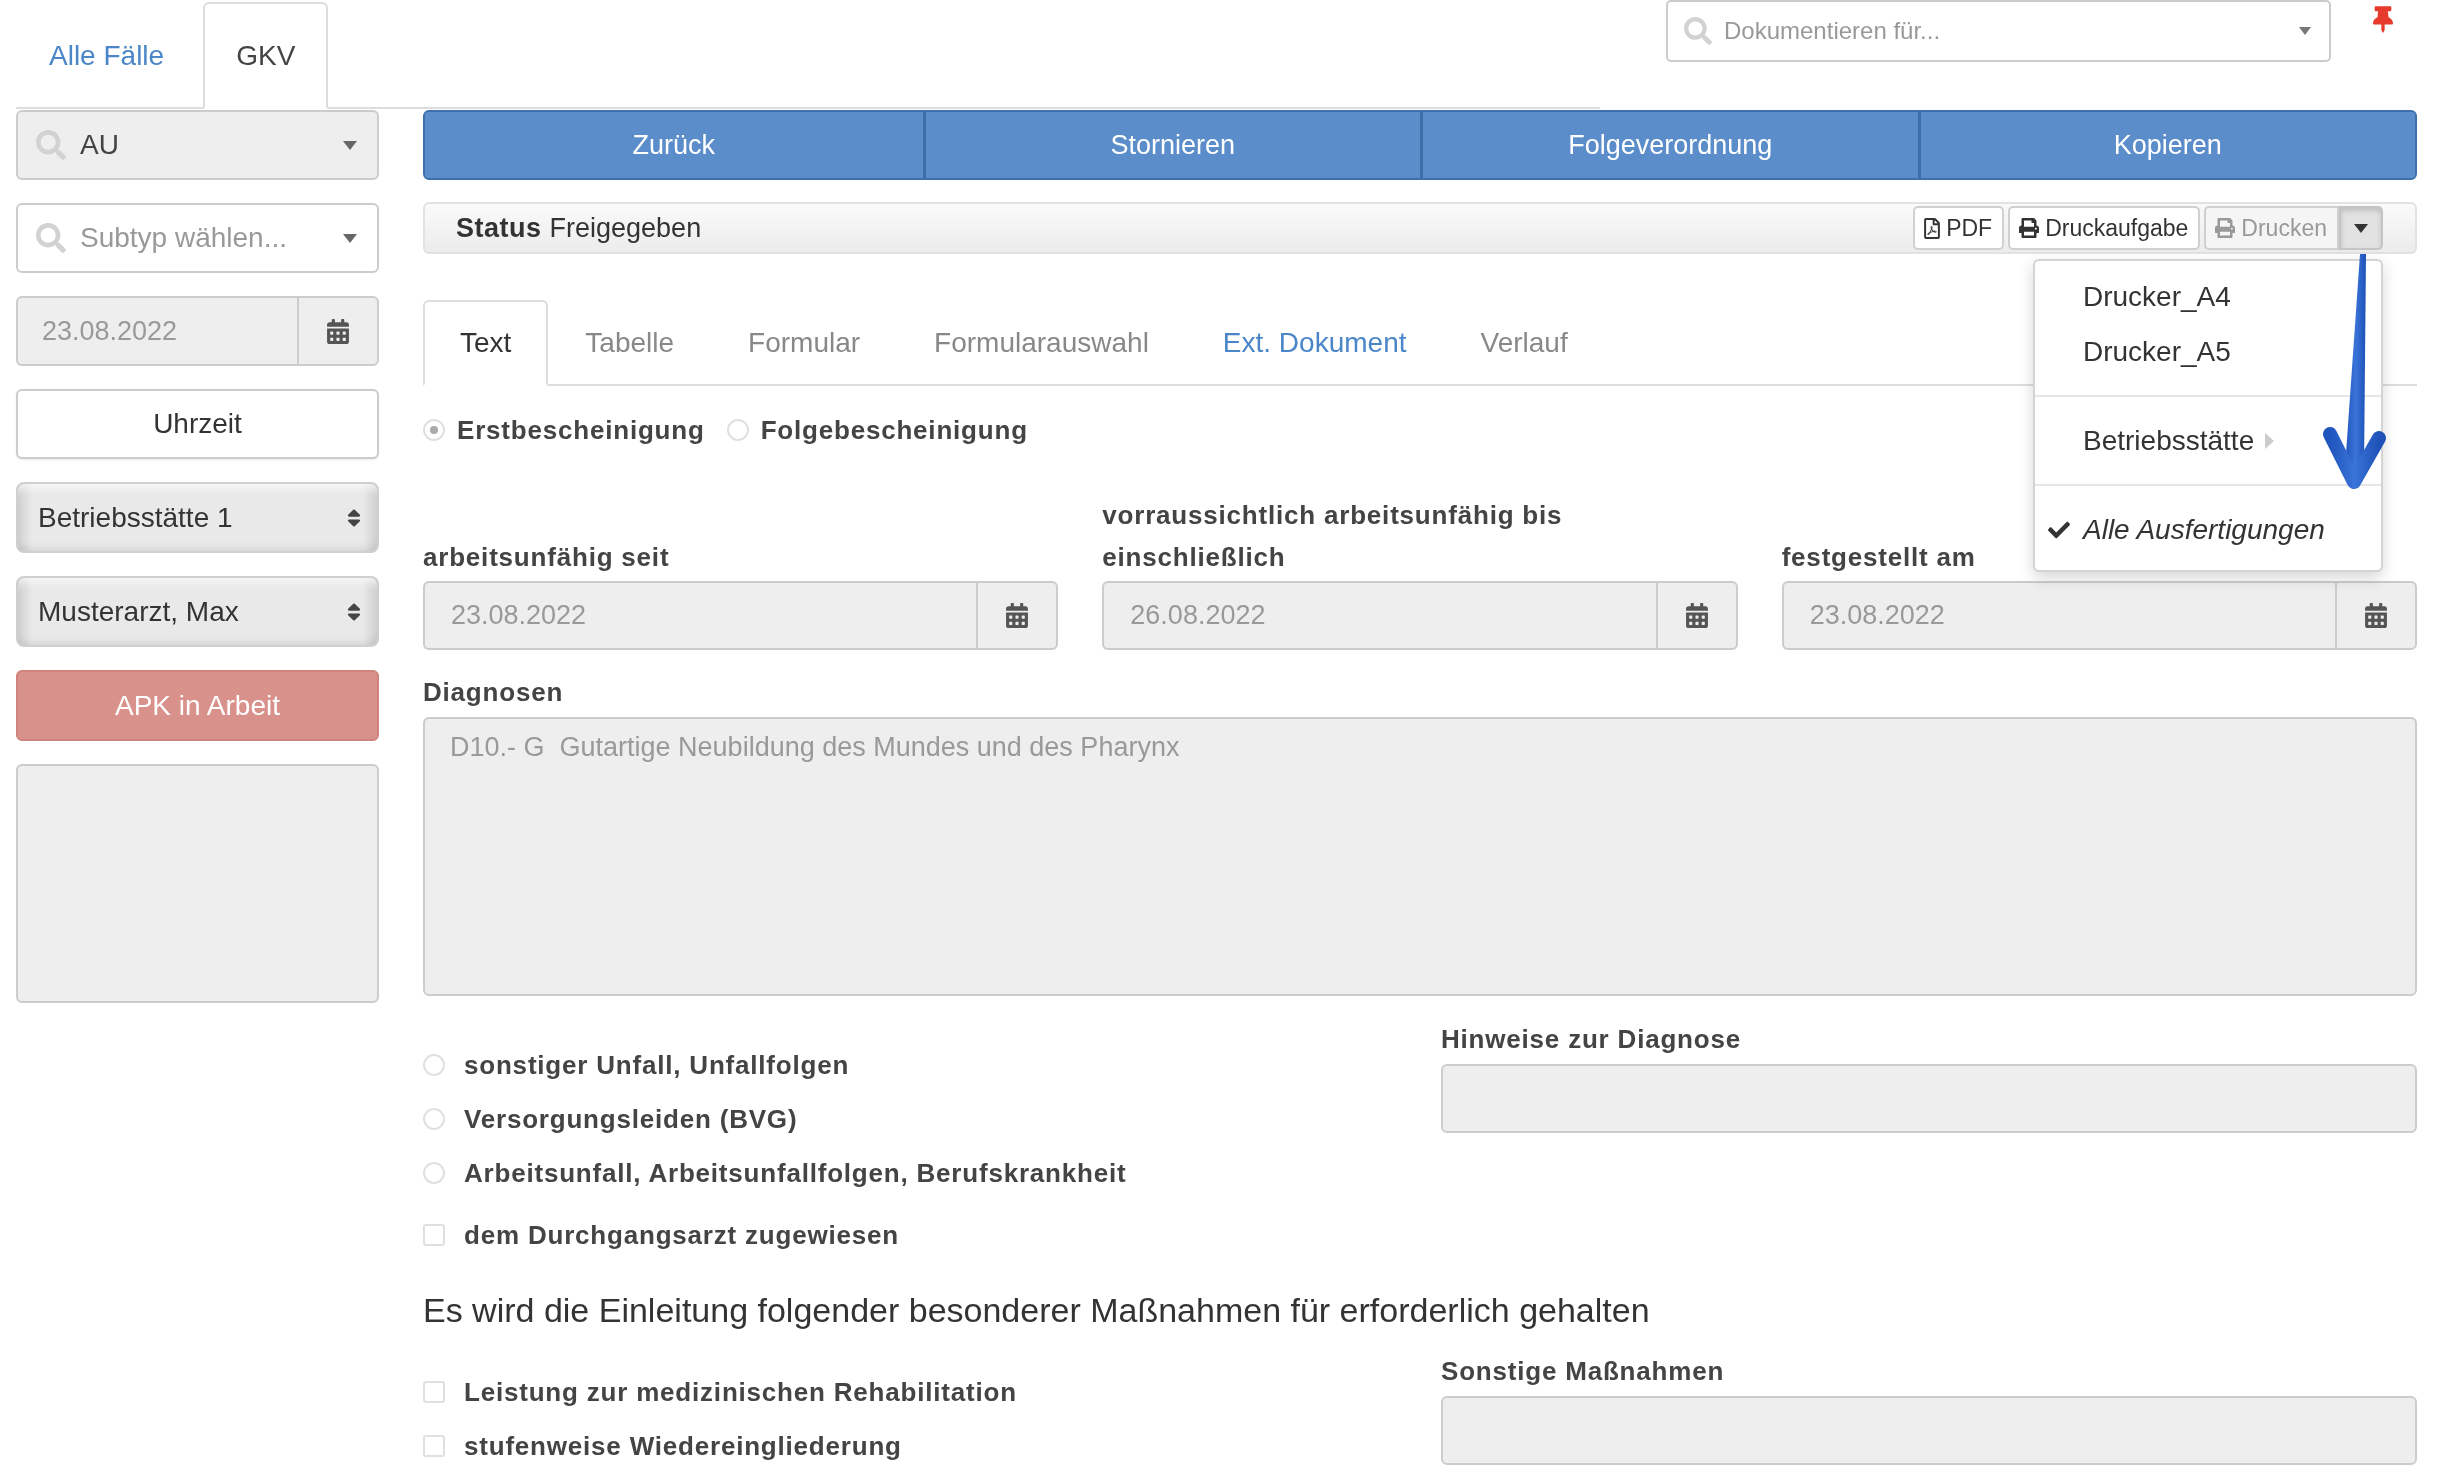  Describe the element at coordinates (499, 228) in the screenshot. I see `status-label: Status` at that location.